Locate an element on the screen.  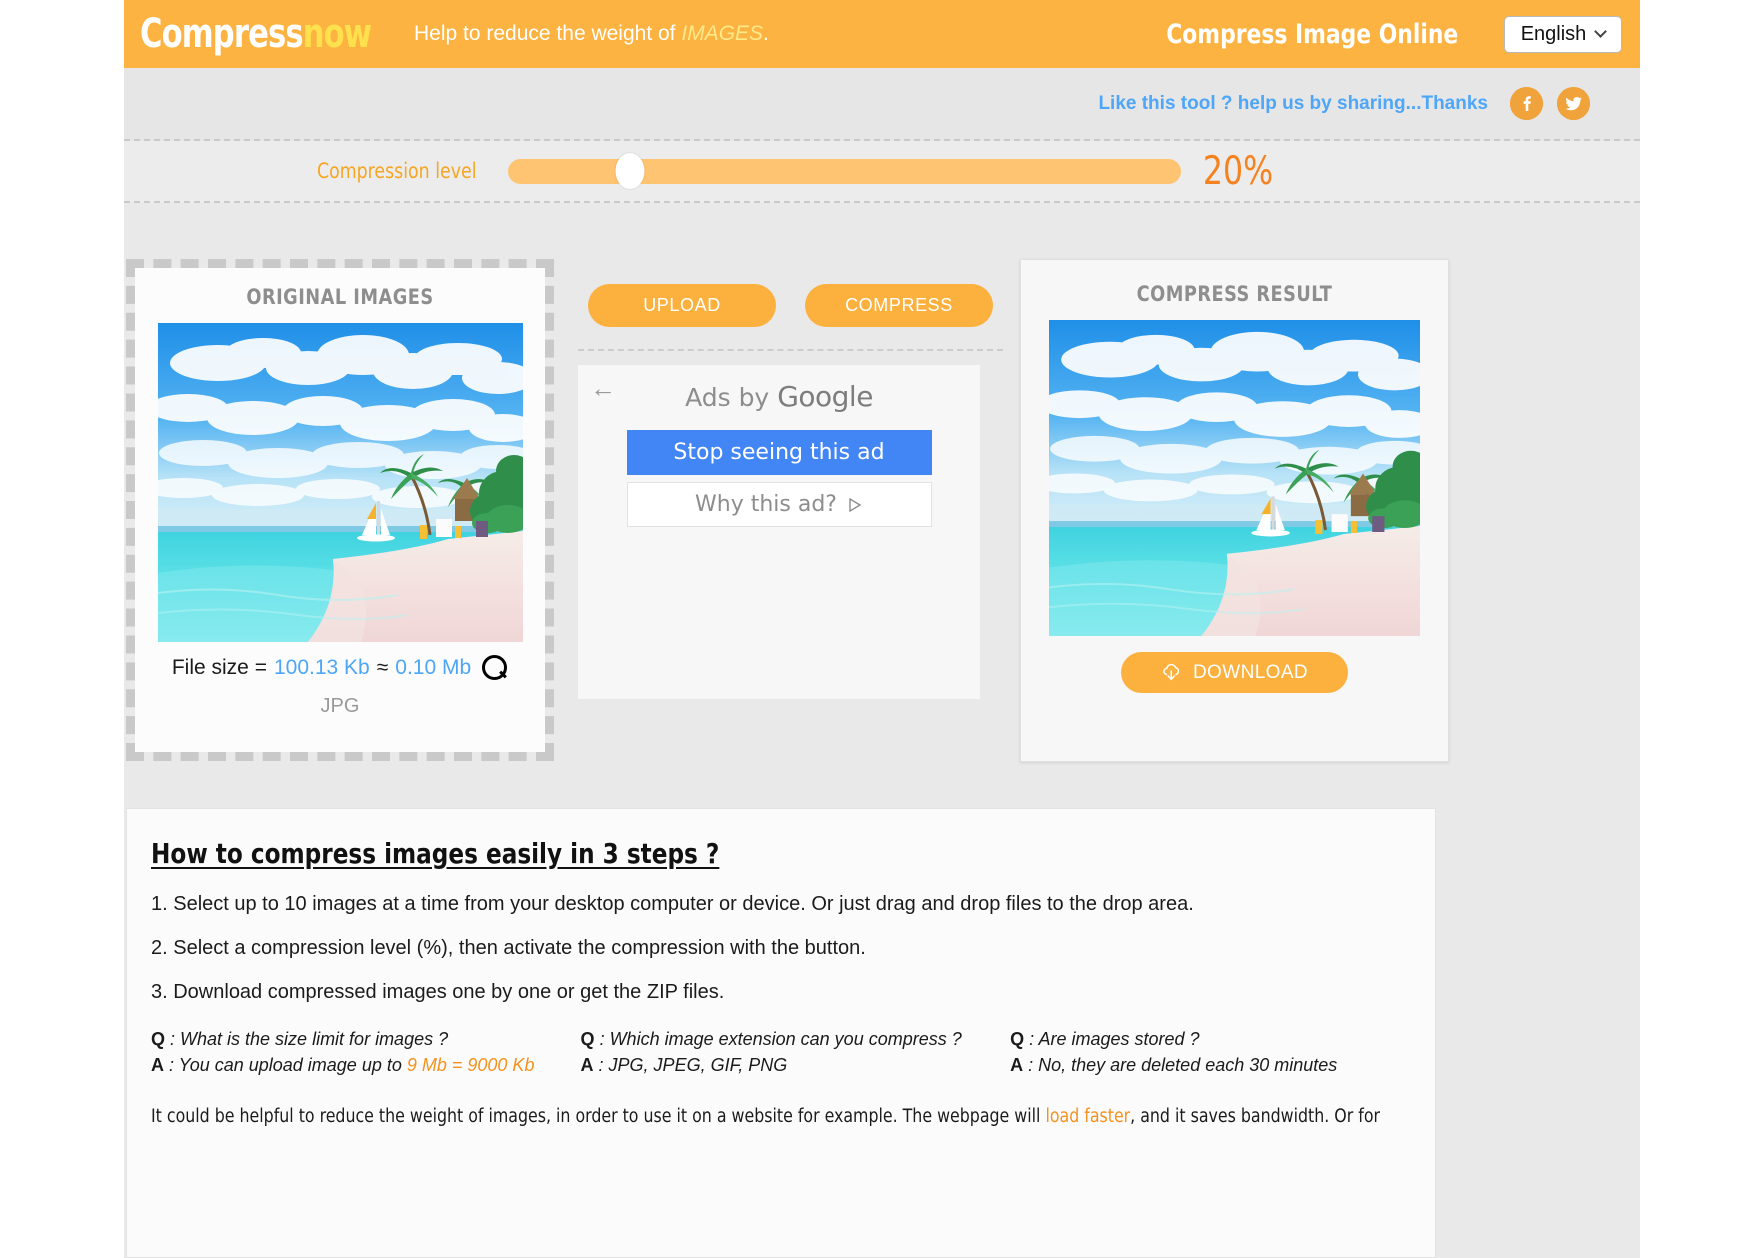
outro-link-load-faster: load faster is located at coordinates (1087, 1116).